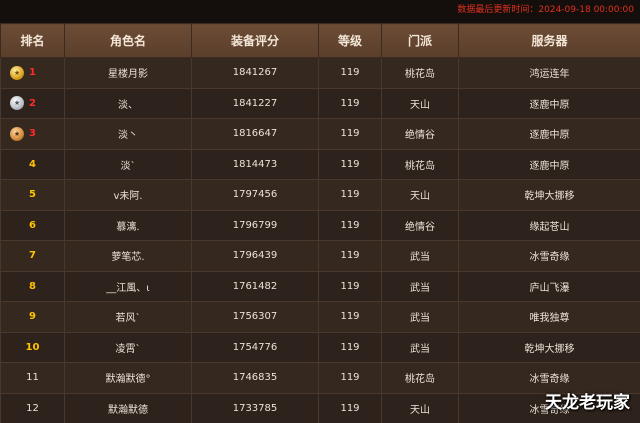  Describe the element at coordinates (255, 317) in the screenshot. I see `equipment-score-cell: 1756307` at that location.